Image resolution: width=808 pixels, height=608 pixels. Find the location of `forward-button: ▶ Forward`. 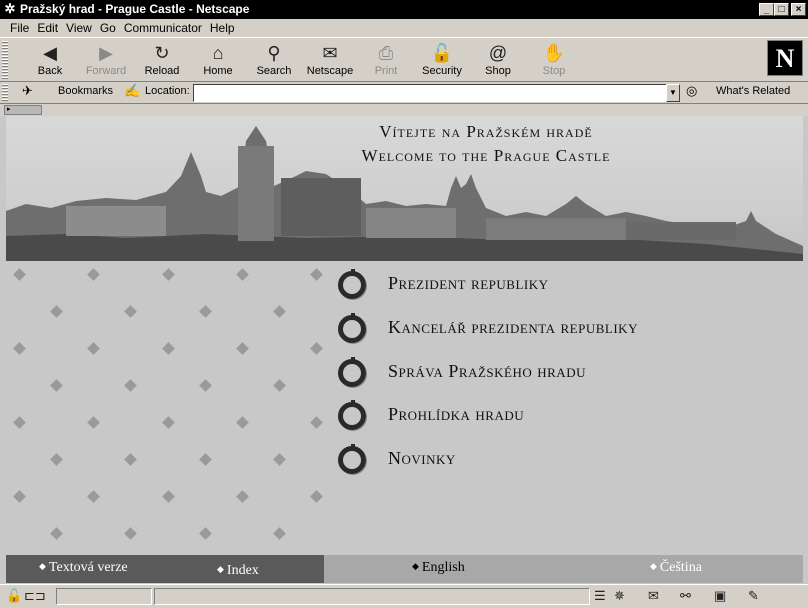

forward-button: ▶ Forward is located at coordinates (106, 60).